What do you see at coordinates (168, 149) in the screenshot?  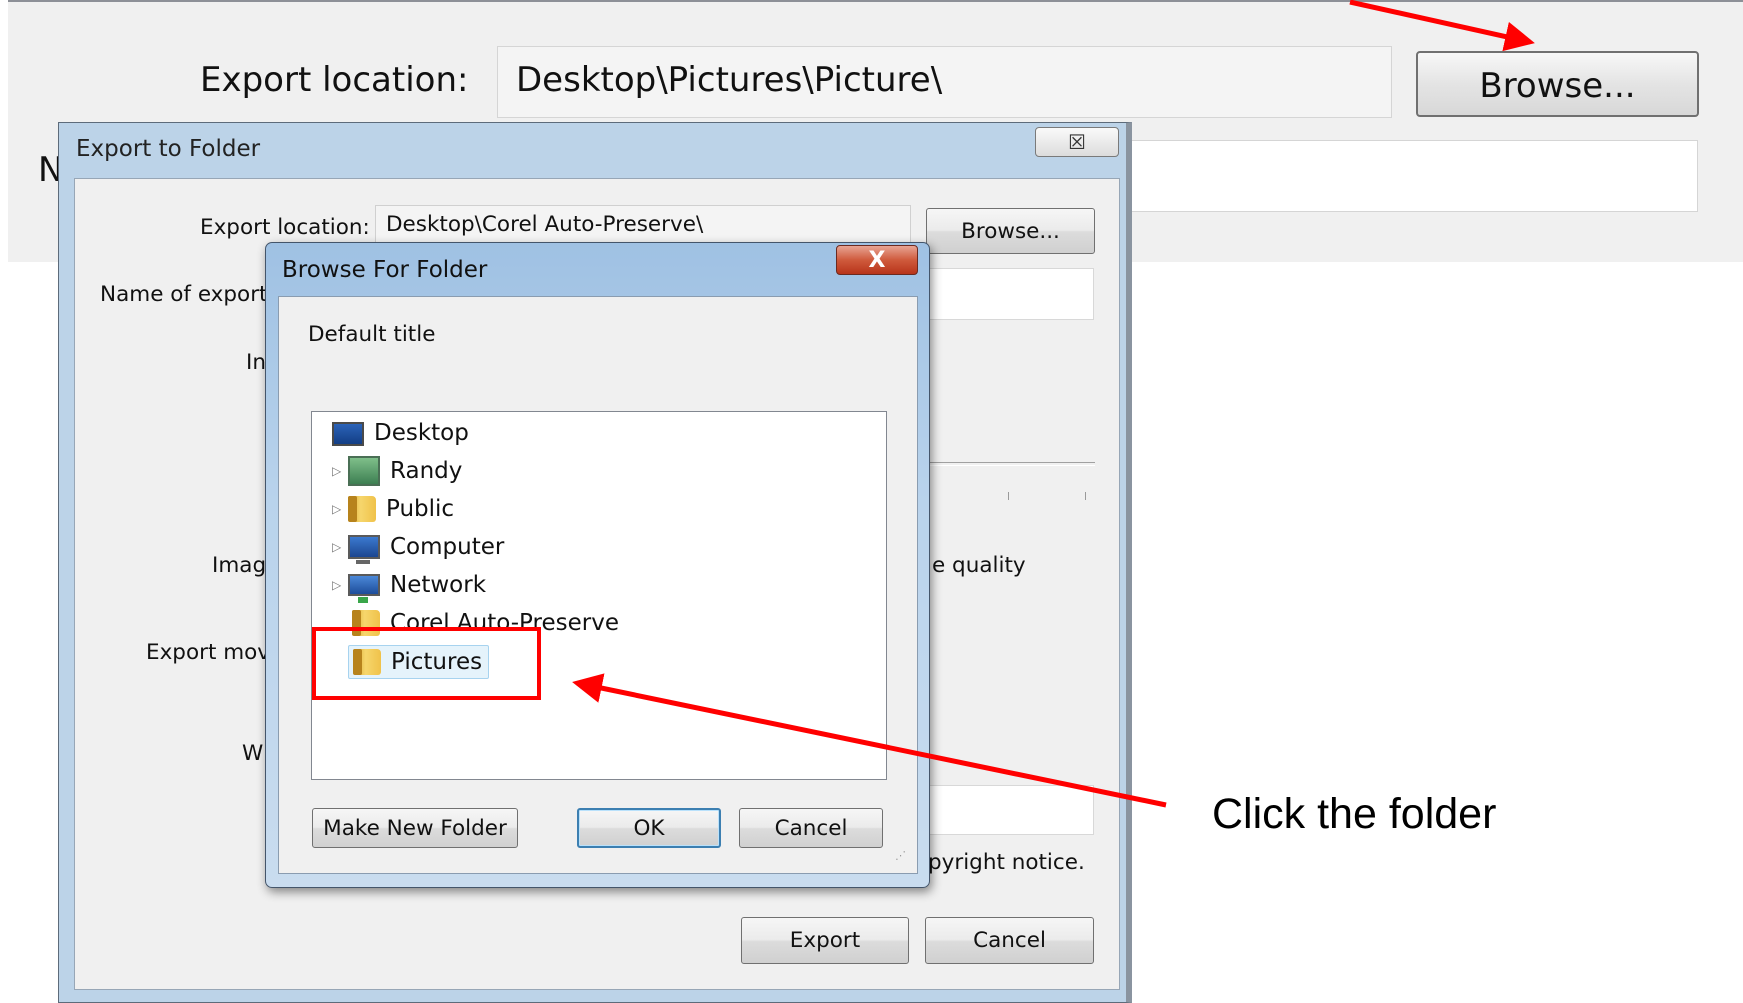 I see `export-dialog-title: Export to Folder` at bounding box center [168, 149].